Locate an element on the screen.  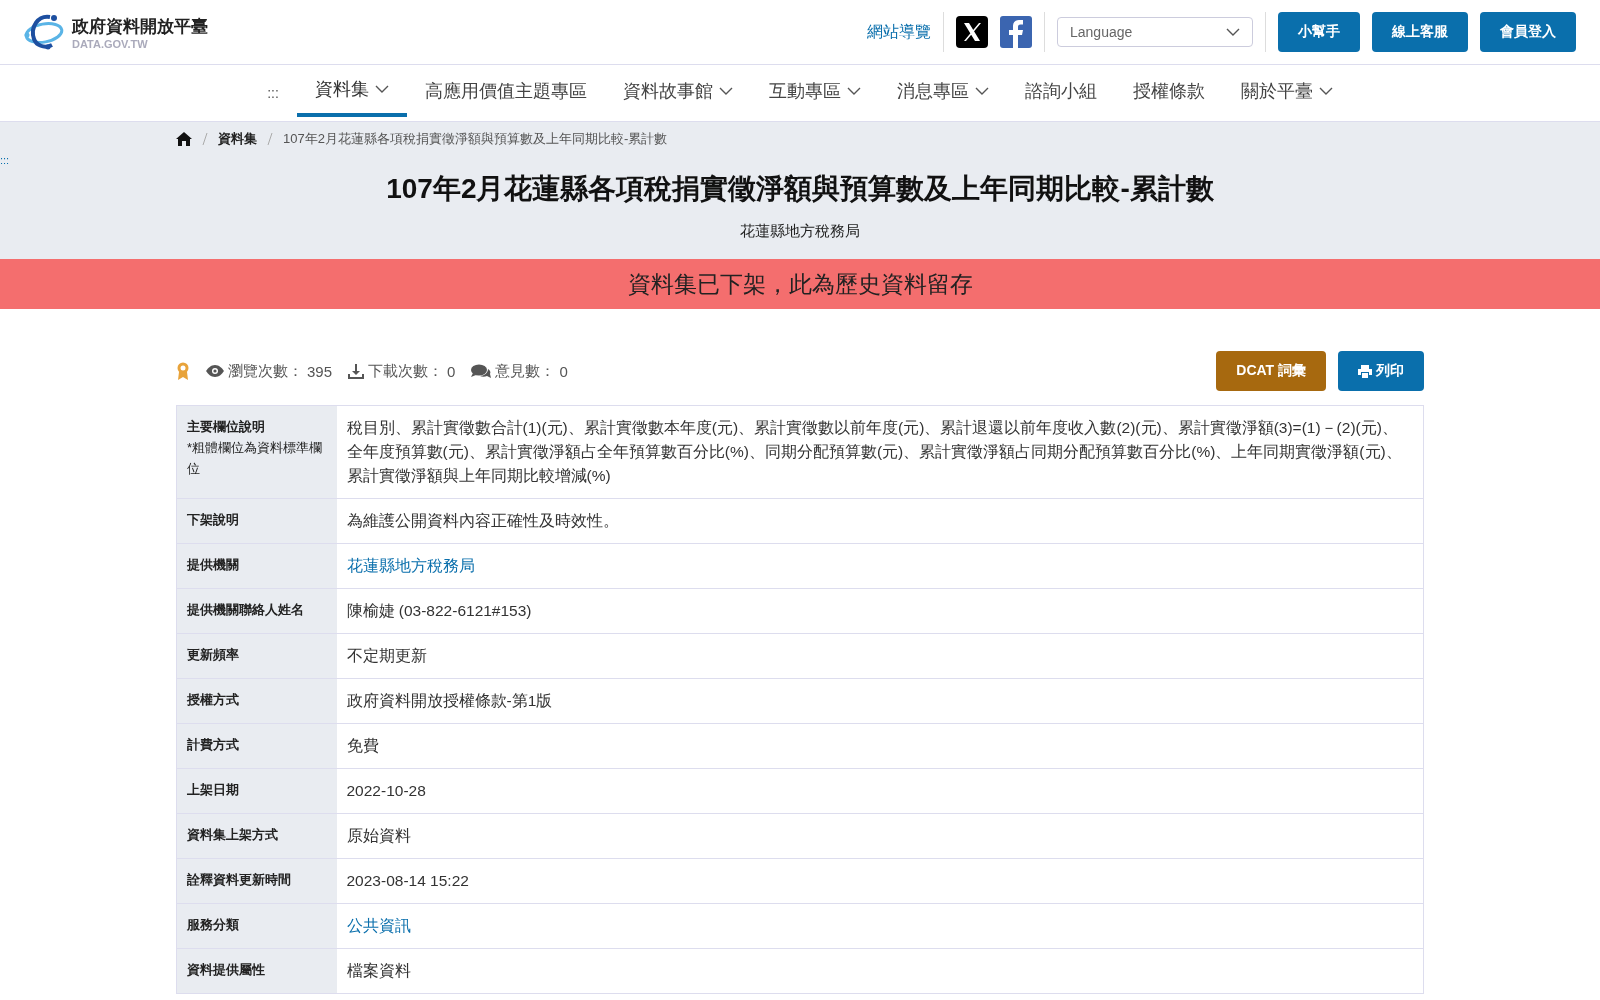
field-label: 下架說明 is located at coordinates (256, 521).